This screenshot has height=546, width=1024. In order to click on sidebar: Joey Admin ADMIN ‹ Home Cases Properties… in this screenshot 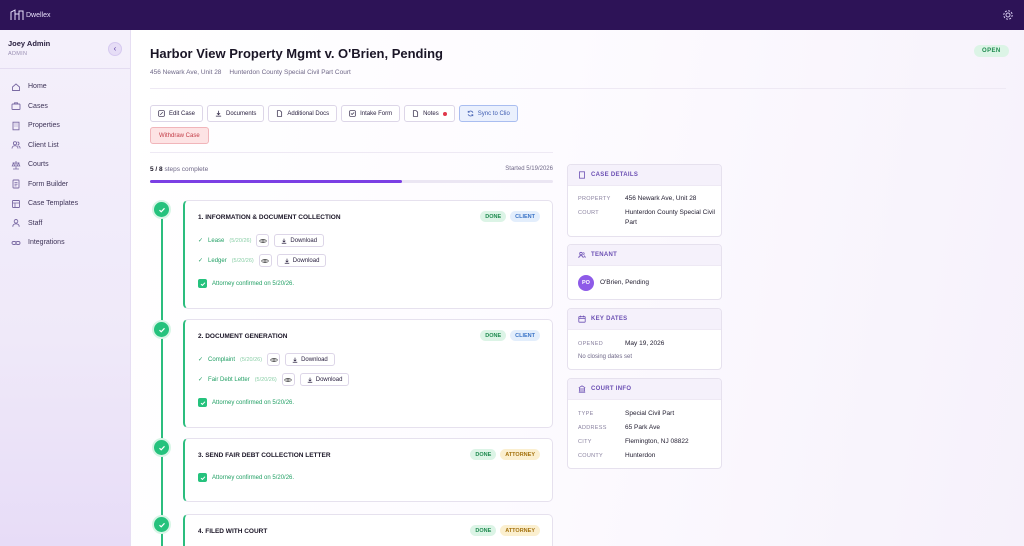, I will do `click(65, 288)`.